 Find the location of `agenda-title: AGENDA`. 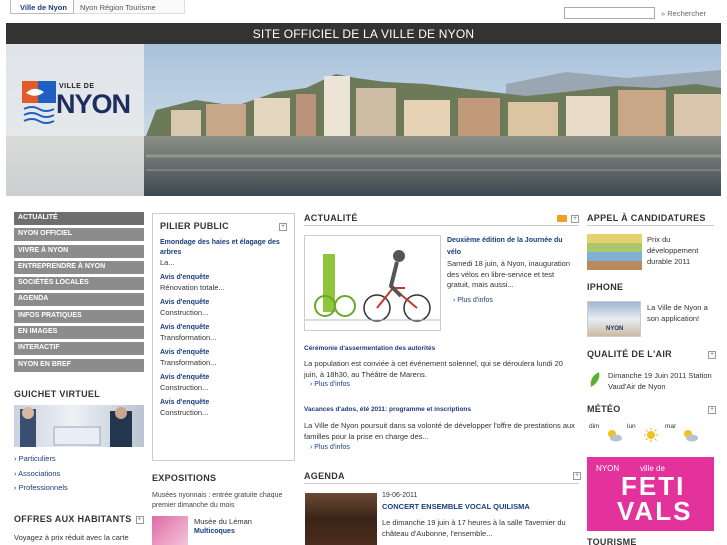

agenda-title: AGENDA is located at coordinates (324, 476).